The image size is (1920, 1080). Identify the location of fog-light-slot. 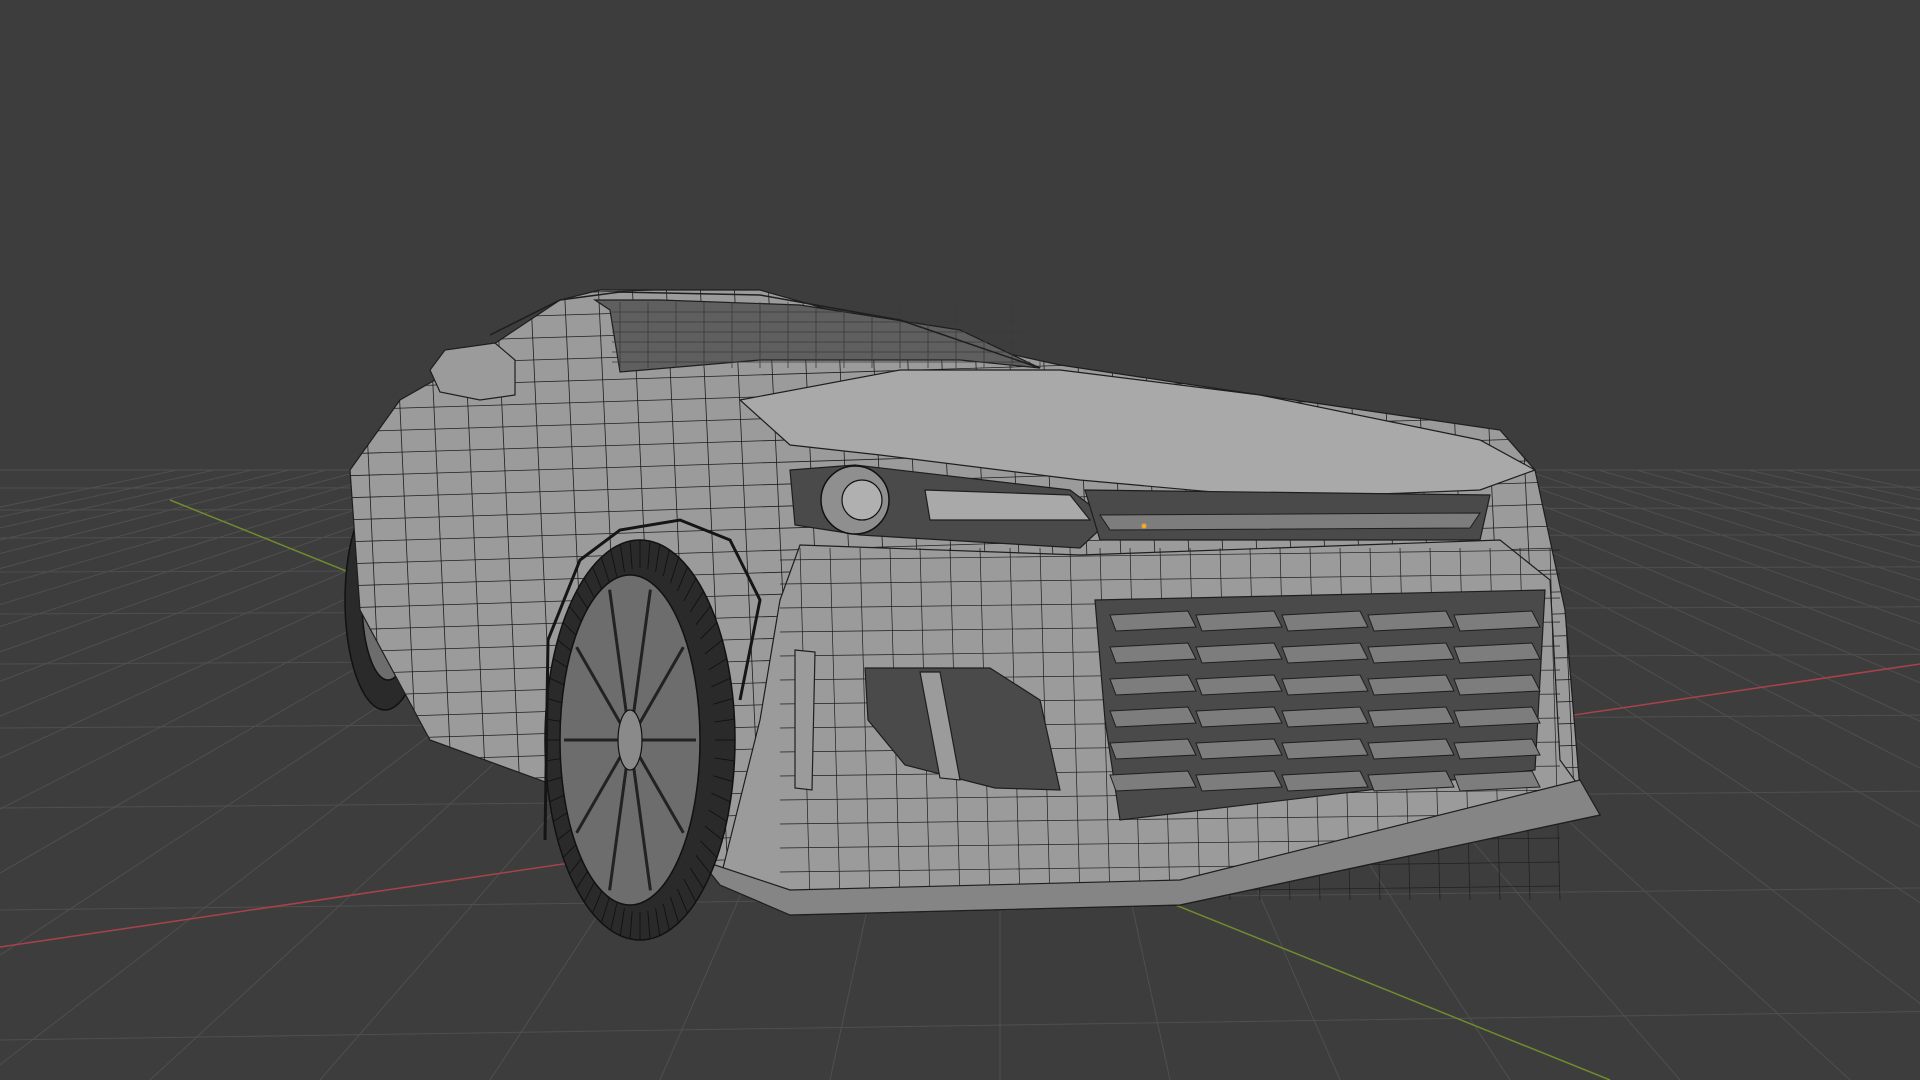
(805, 720).